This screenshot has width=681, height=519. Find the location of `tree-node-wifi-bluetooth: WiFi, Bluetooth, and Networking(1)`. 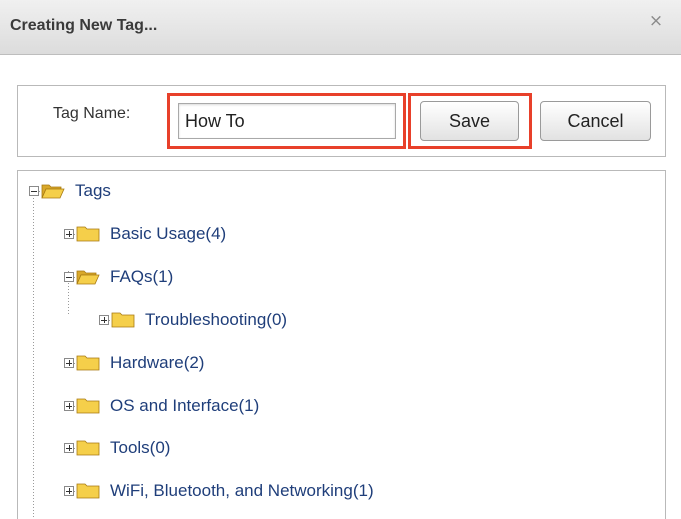

tree-node-wifi-bluetooth: WiFi, Bluetooth, and Networking(1) is located at coordinates (219, 491).